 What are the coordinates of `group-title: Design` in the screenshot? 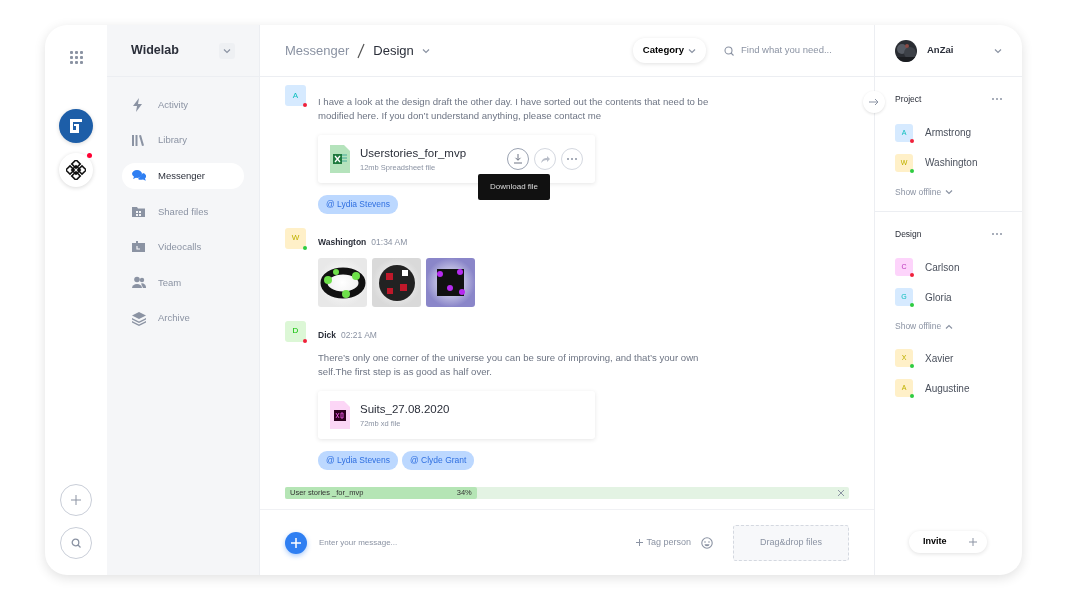 It's located at (908, 234).